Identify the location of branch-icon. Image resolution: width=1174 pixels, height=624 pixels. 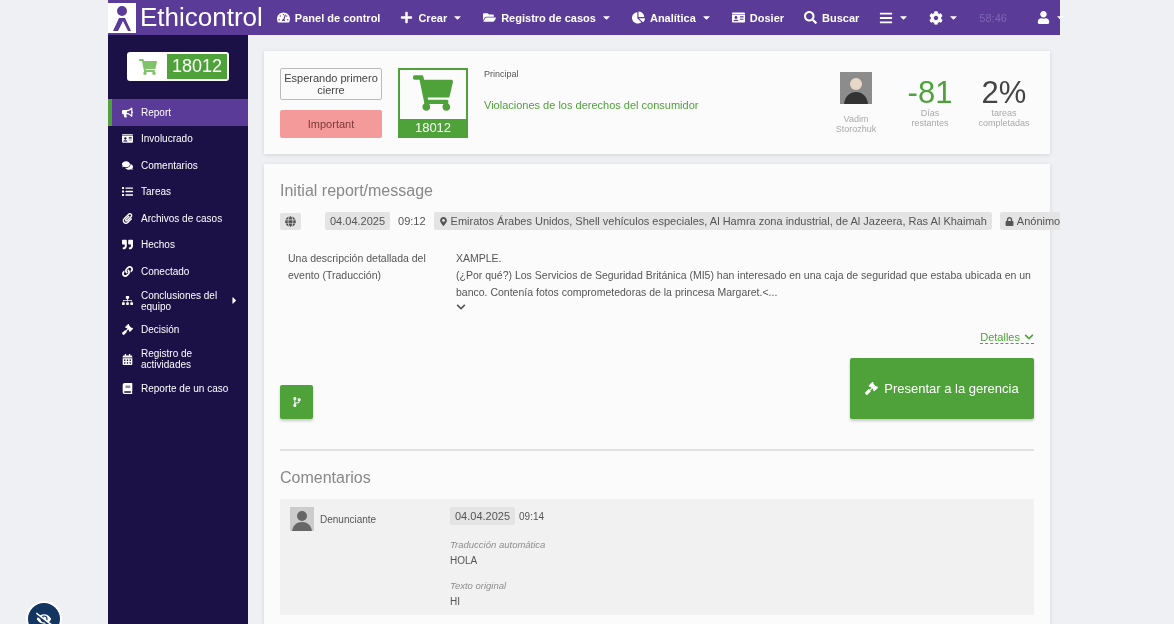
(296, 402).